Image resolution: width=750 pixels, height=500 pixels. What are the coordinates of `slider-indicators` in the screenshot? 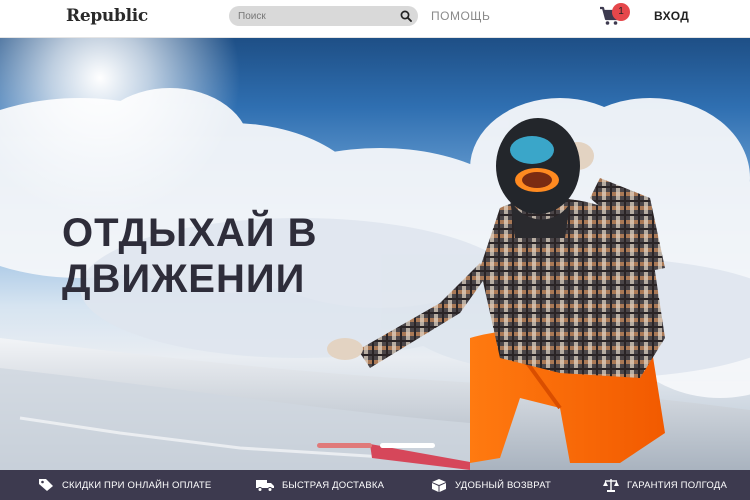 It's located at (376, 445).